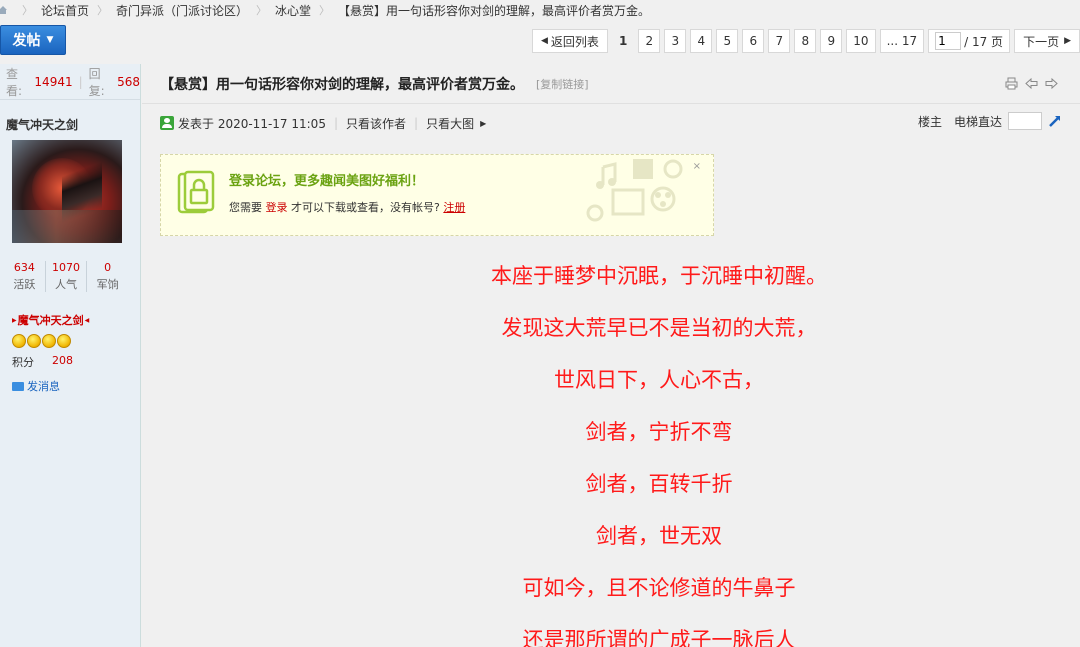 This screenshot has height=647, width=1080. I want to click on back-to-list-button: ◀ 返回列表, so click(570, 41).